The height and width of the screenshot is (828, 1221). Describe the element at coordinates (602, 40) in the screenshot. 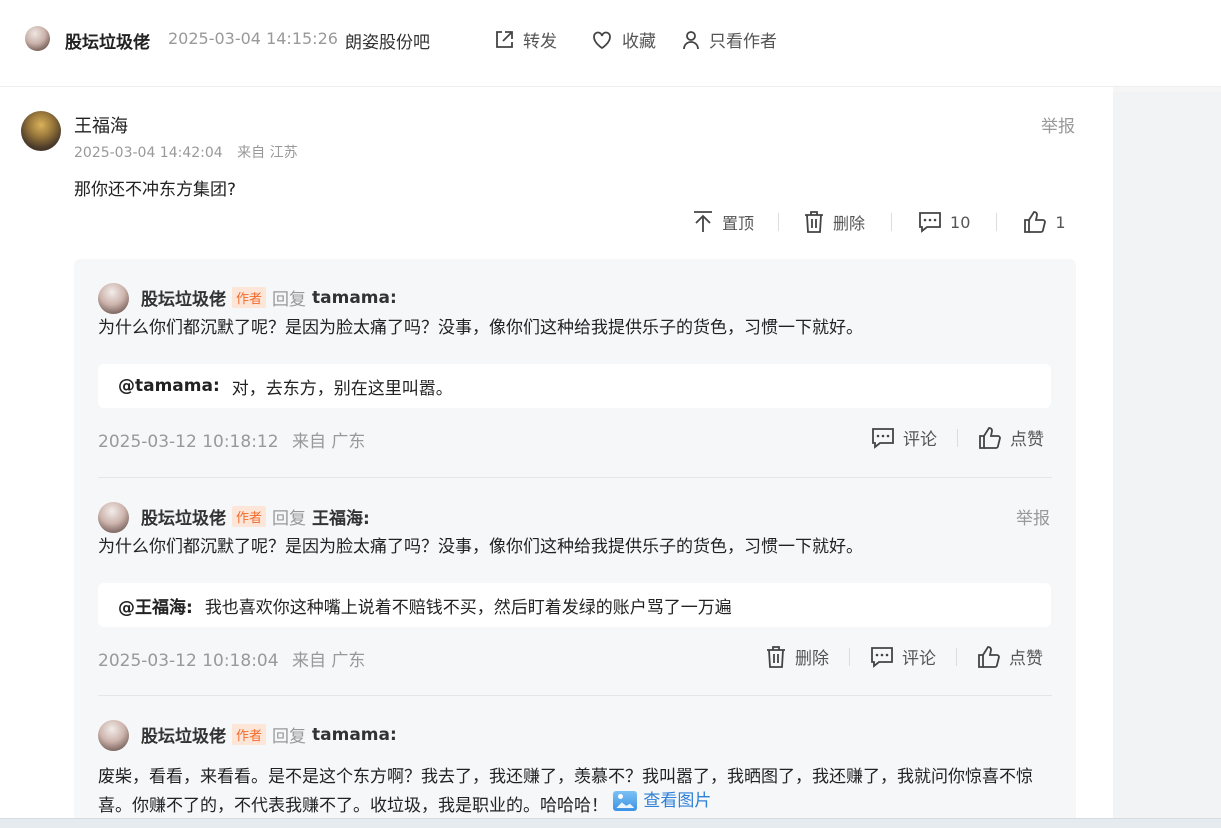

I see `heart-icon` at that location.